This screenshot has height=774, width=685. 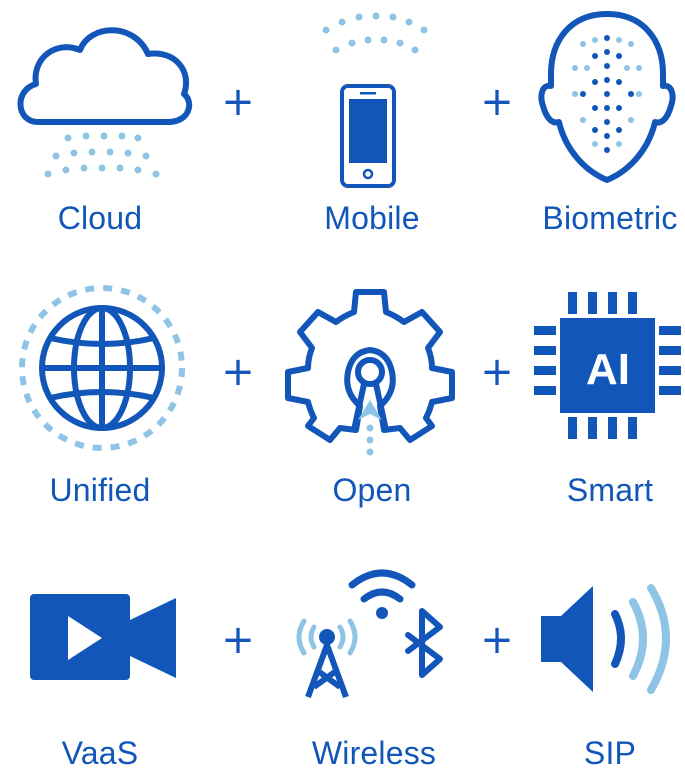 I want to click on ai-chip-icon: AI, so click(x=607, y=365).